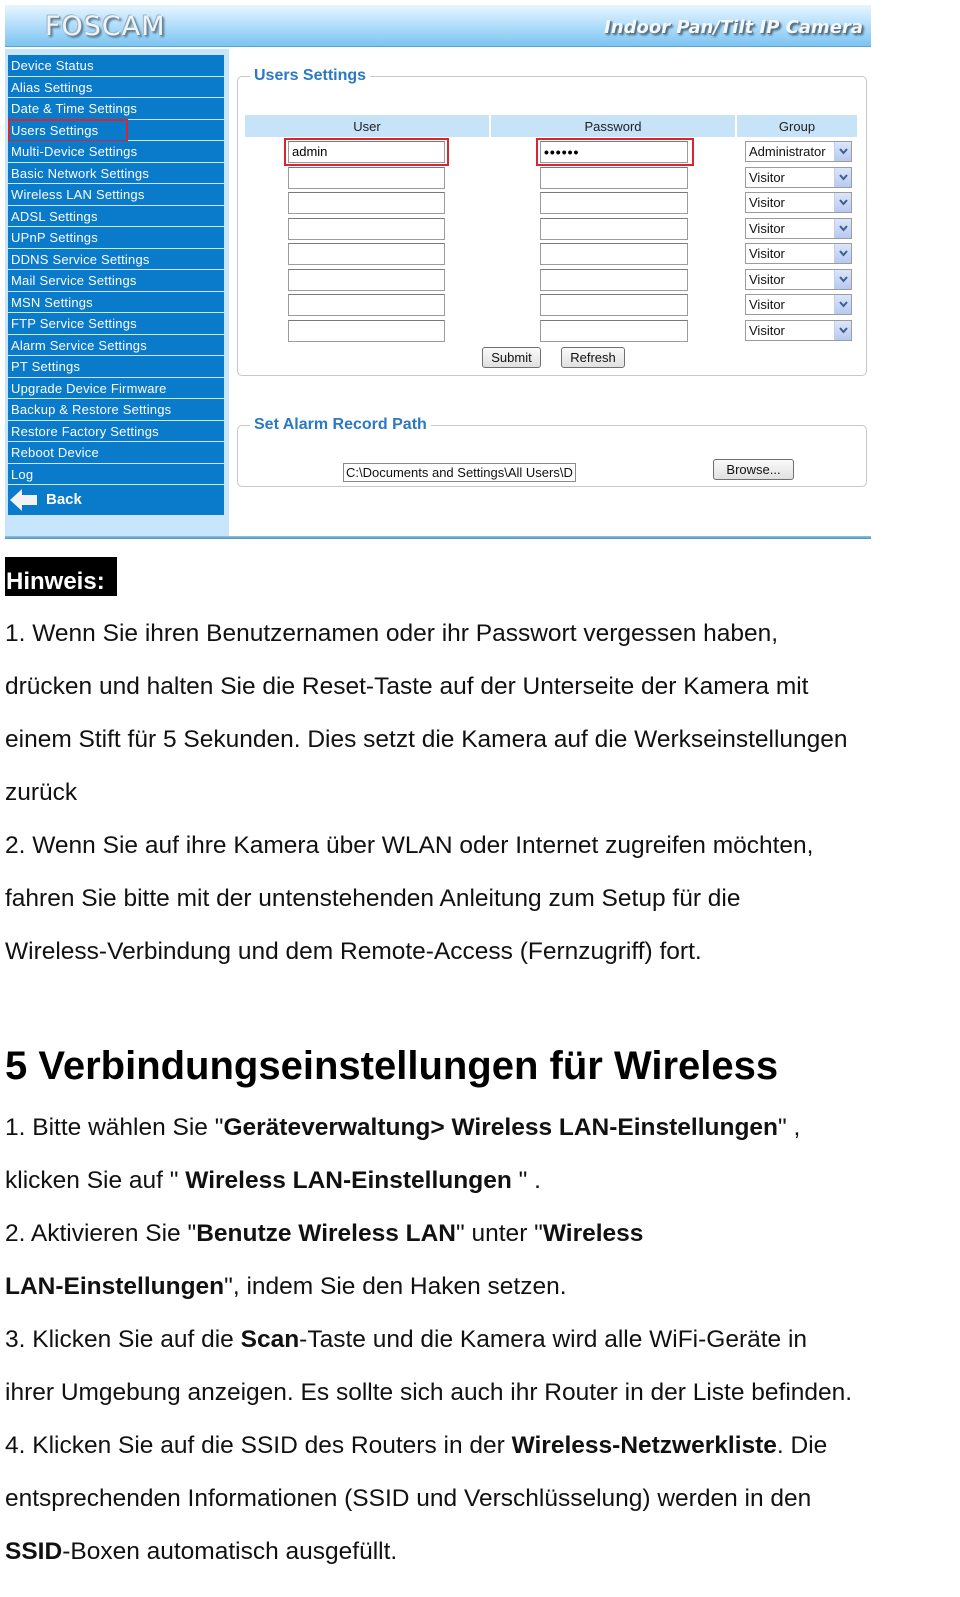 Image resolution: width=960 pixels, height=1597 pixels. Describe the element at coordinates (95, 1180) in the screenshot. I see `text: klicken Sie auf "` at that location.